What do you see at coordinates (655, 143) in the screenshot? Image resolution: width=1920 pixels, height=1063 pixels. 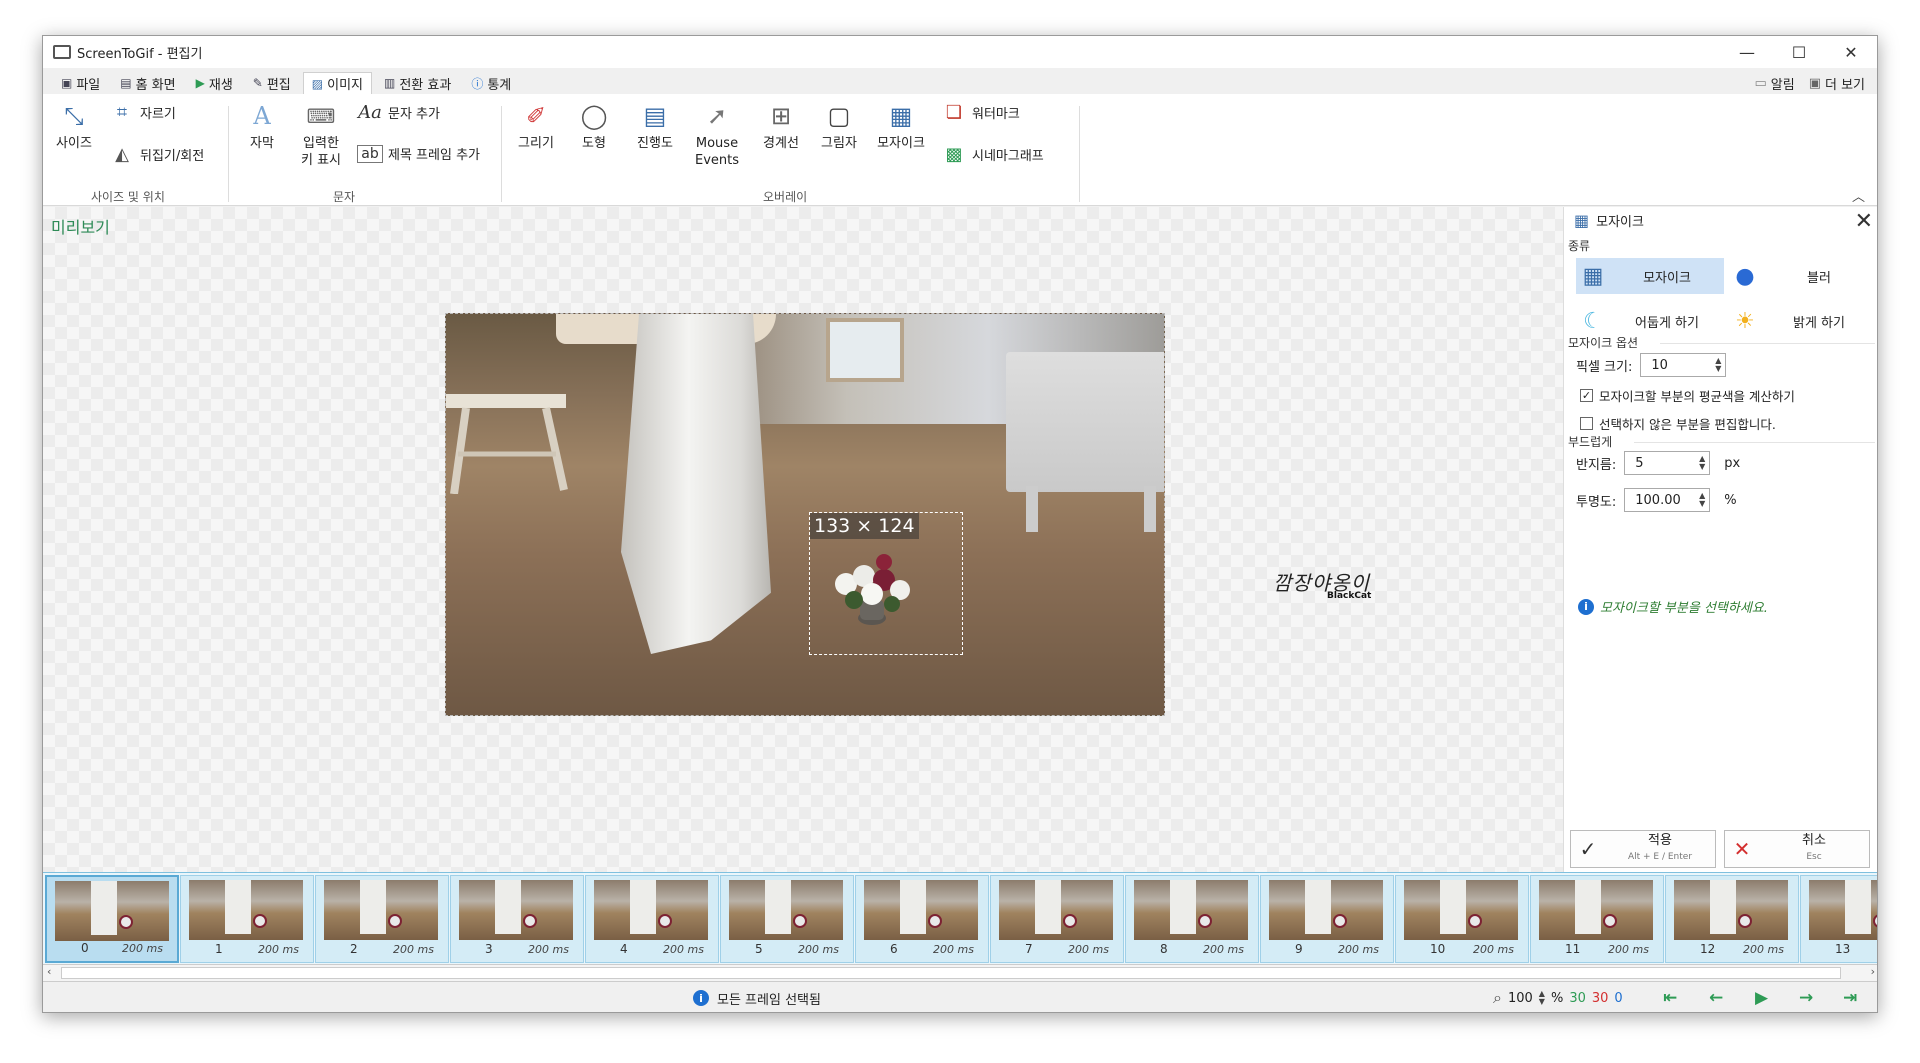 I see `progress-label: 진행도` at bounding box center [655, 143].